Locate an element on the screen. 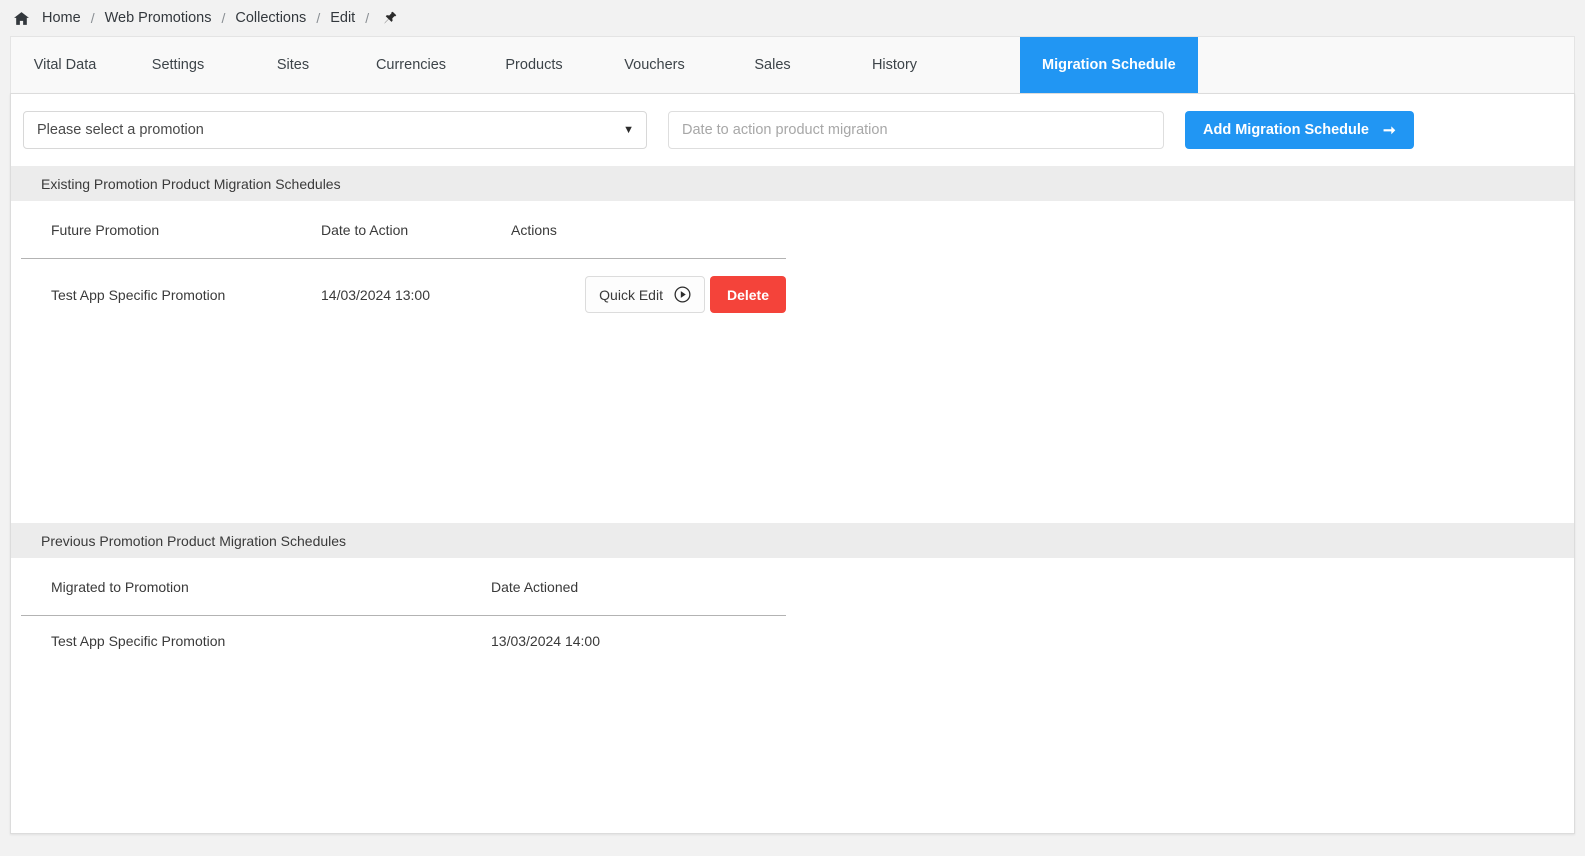 The image size is (1585, 856). cell-date-actioned: 13/03/2024 14:00 is located at coordinates (545, 641).